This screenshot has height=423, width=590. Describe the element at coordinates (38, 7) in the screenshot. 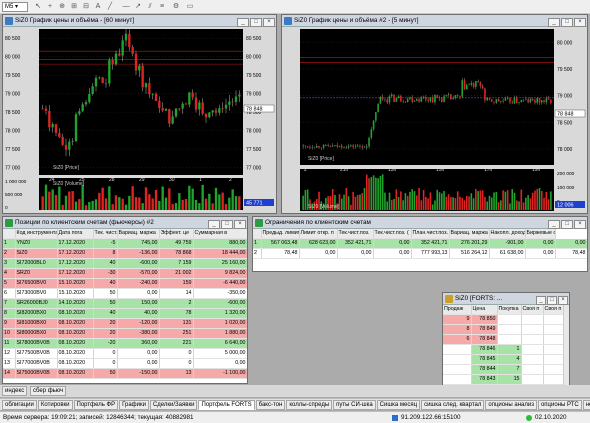

I see `cursor-icon: ↖` at that location.